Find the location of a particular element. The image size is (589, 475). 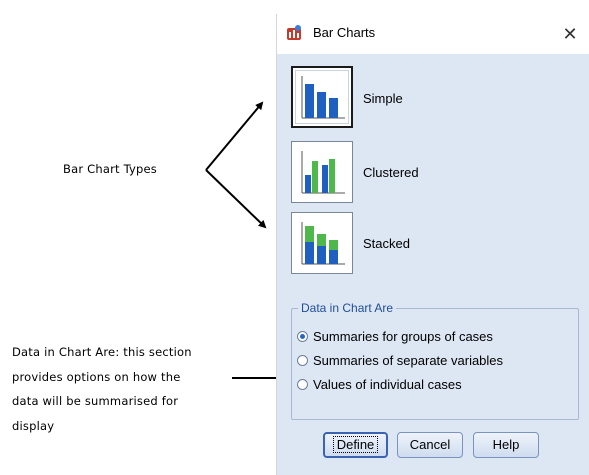

dialog-title: Bar Charts is located at coordinates (344, 32).